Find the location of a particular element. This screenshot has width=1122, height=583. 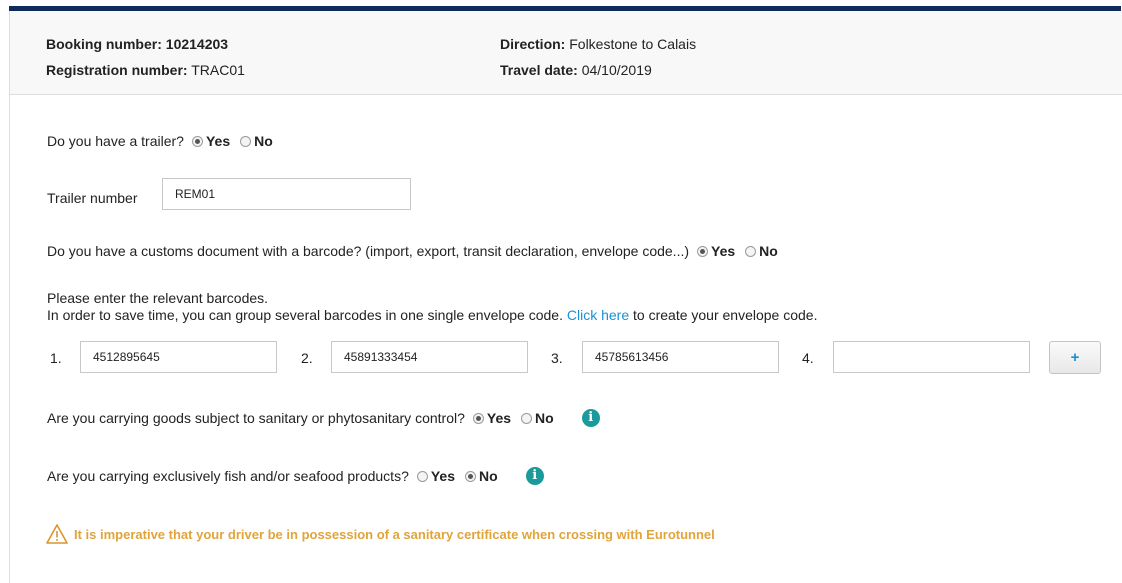

fish-no-radio: No is located at coordinates (481, 476).